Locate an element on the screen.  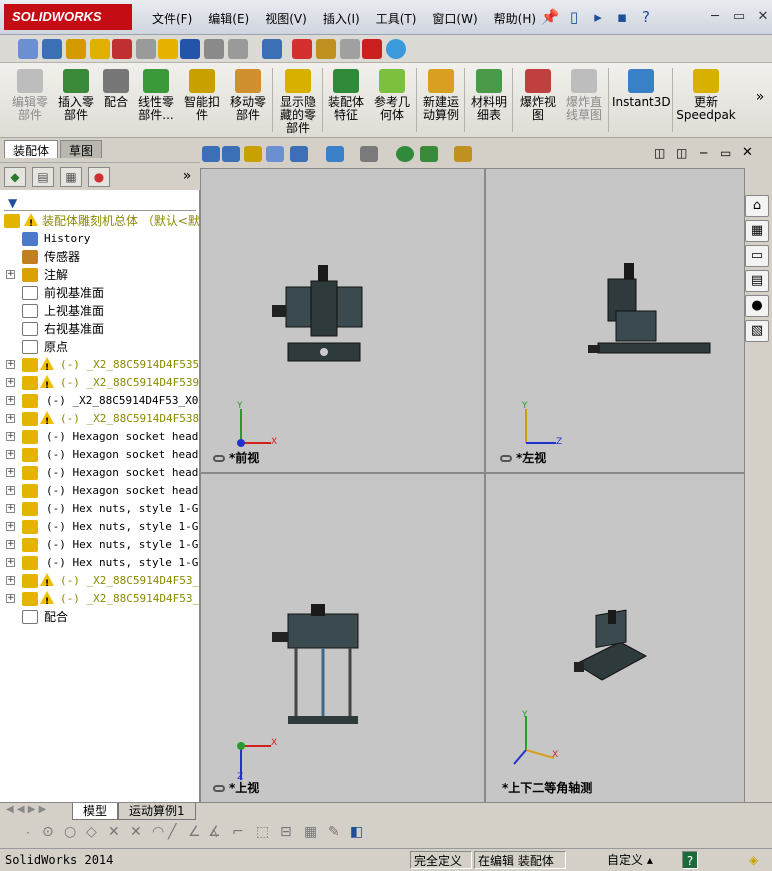
tab-scroll-arrows: ◀ ◀ ▶ ▶ is located at coordinates (26, 809).